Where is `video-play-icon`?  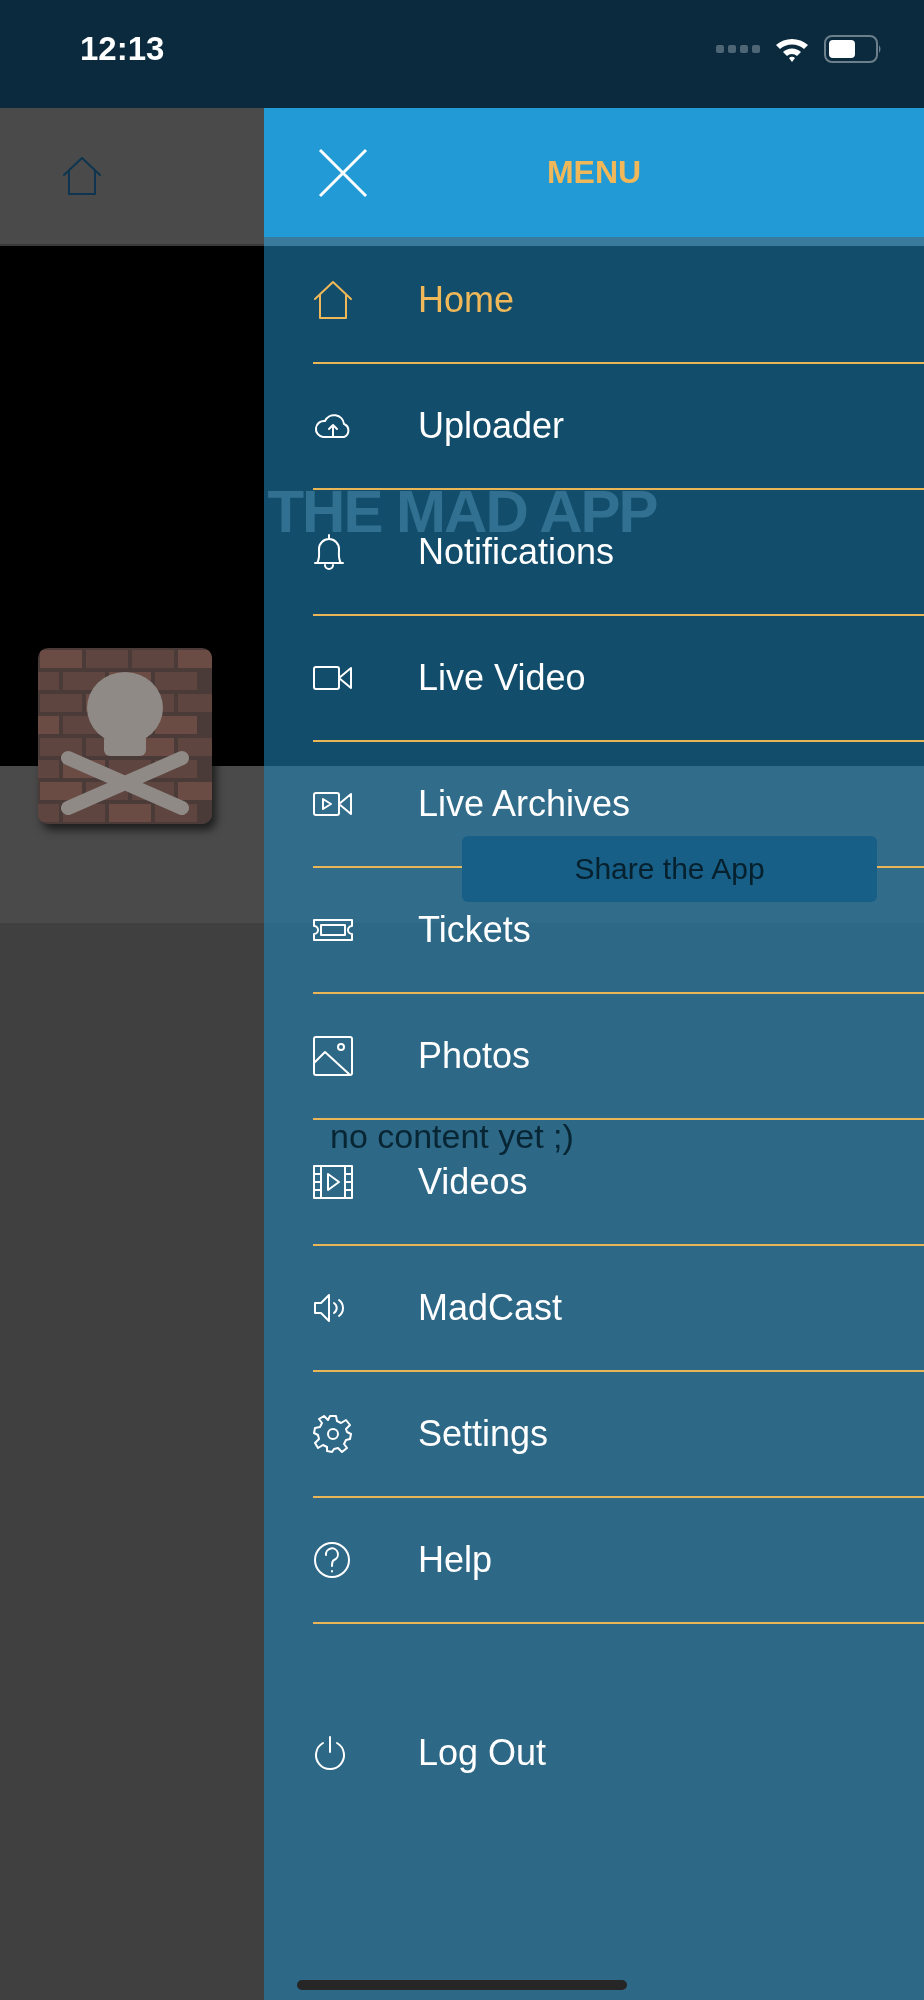
video-play-icon is located at coordinates (333, 804).